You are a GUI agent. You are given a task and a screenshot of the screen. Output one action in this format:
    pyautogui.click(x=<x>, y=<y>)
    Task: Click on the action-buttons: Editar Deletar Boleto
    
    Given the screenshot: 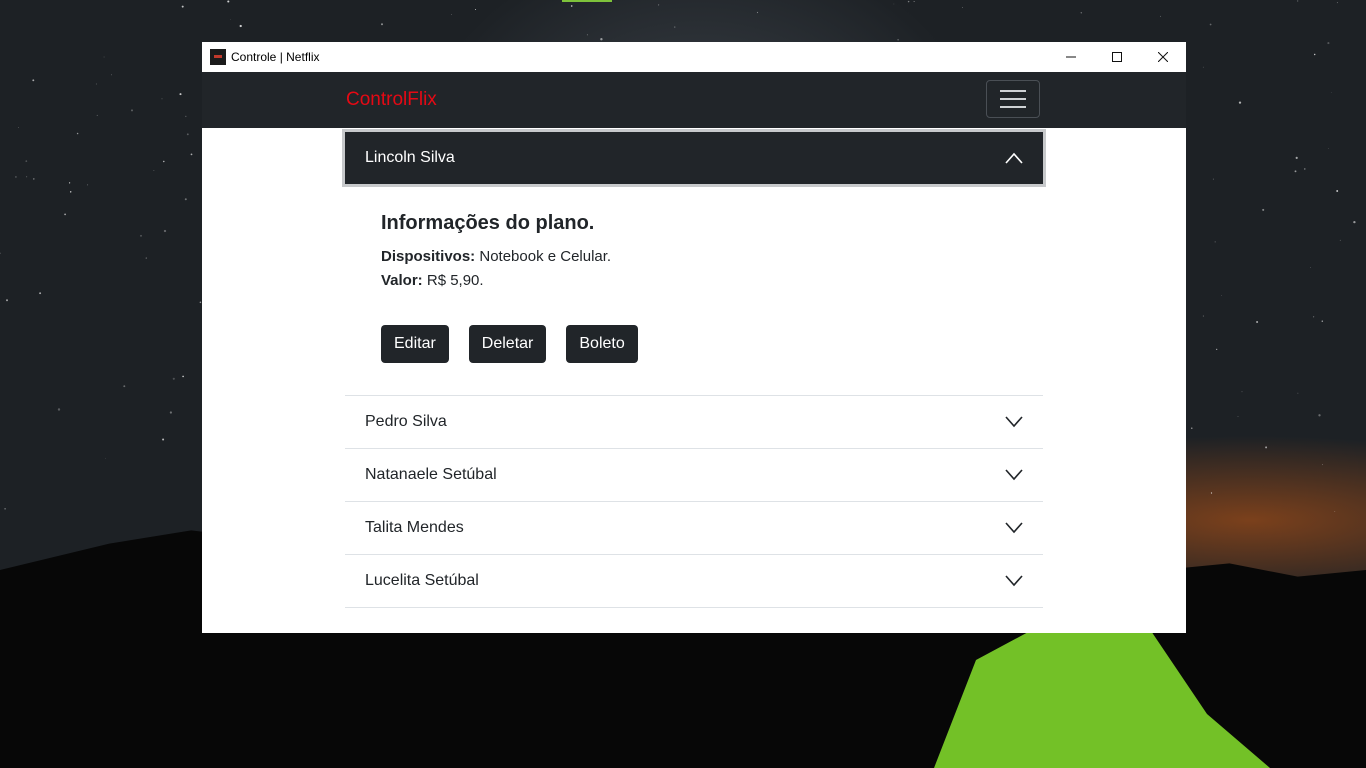 What is the action you would take?
    pyautogui.click(x=694, y=344)
    